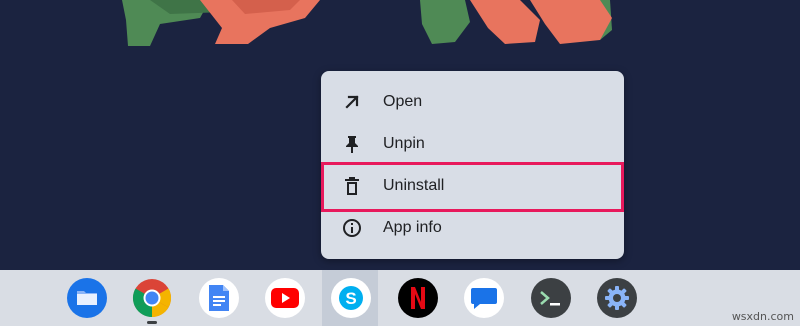 The image size is (800, 326). I want to click on menu-item-label: App info, so click(412, 227).